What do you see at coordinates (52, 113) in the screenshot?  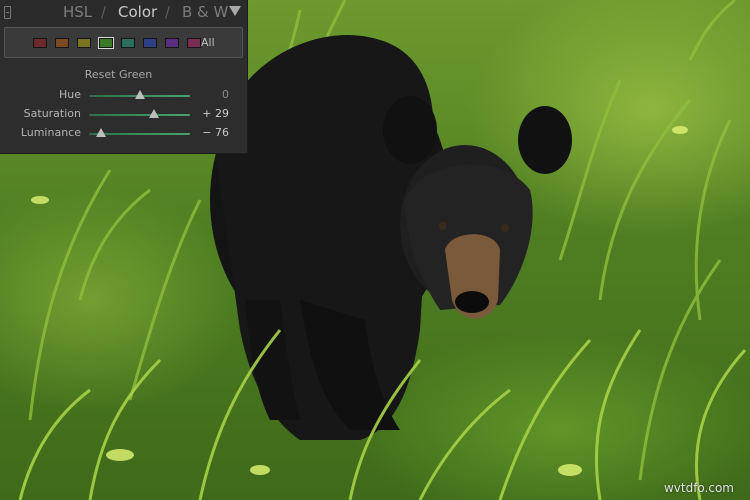 I see `saturation-label: Saturation` at bounding box center [52, 113].